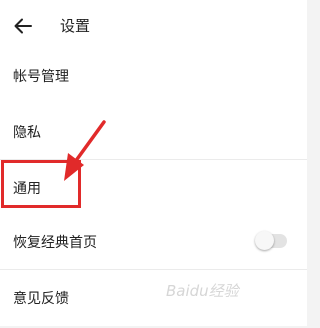 The height and width of the screenshot is (328, 320). What do you see at coordinates (41, 299) in the screenshot?
I see `feedback-label: 意见反馈` at bounding box center [41, 299].